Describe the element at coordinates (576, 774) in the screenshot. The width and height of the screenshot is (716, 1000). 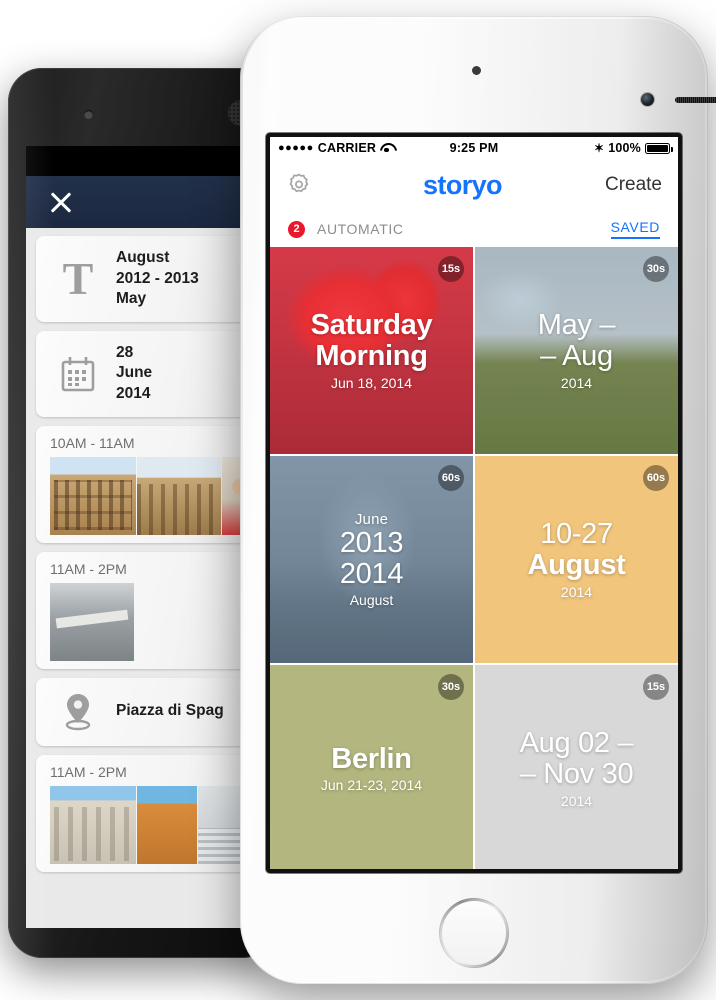
I see `story-title-line2: – Nov 30` at that location.